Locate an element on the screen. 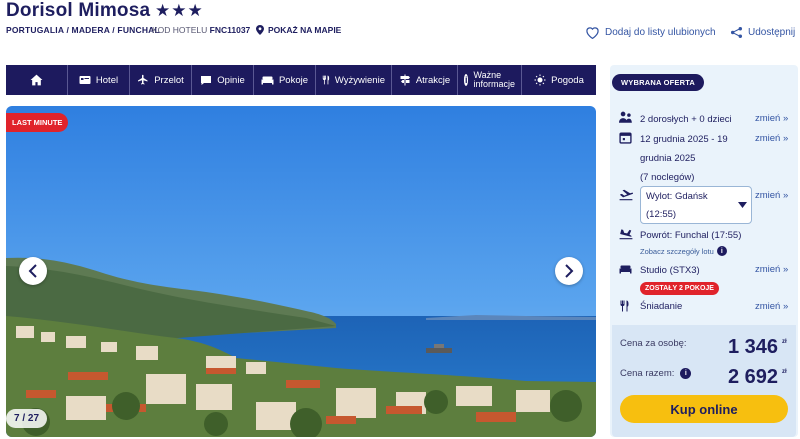 This screenshot has width=800, height=439. nav-important-info-label: Ważne informacje is located at coordinates (494, 79).